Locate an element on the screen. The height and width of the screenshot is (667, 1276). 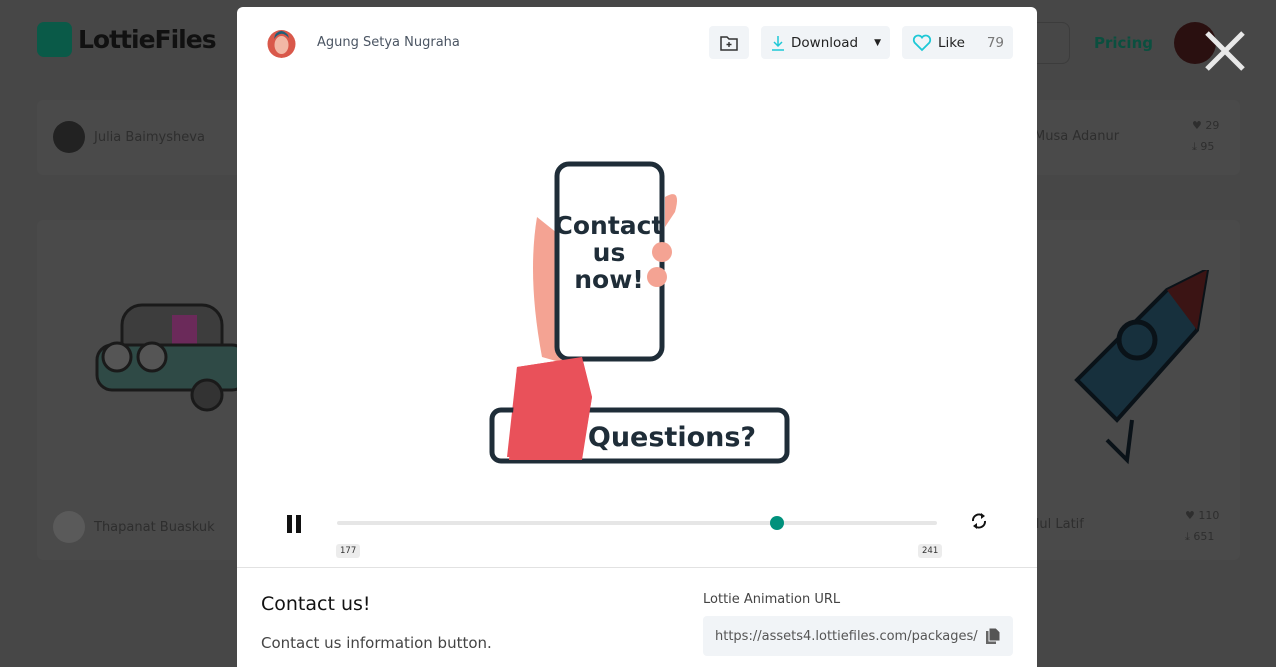
slider-thumb is located at coordinates (777, 523).